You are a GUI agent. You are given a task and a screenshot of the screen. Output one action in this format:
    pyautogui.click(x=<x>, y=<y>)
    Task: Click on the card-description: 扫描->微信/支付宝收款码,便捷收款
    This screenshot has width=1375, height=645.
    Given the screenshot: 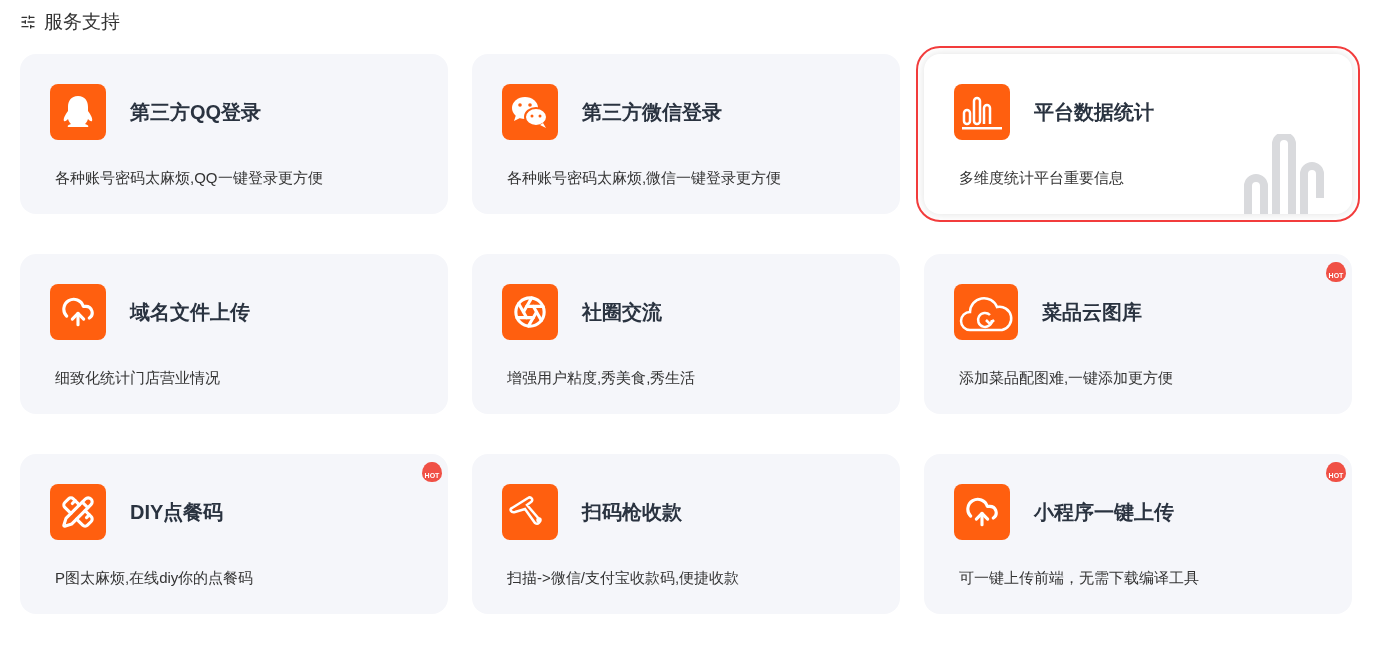 What is the action you would take?
    pyautogui.click(x=623, y=577)
    